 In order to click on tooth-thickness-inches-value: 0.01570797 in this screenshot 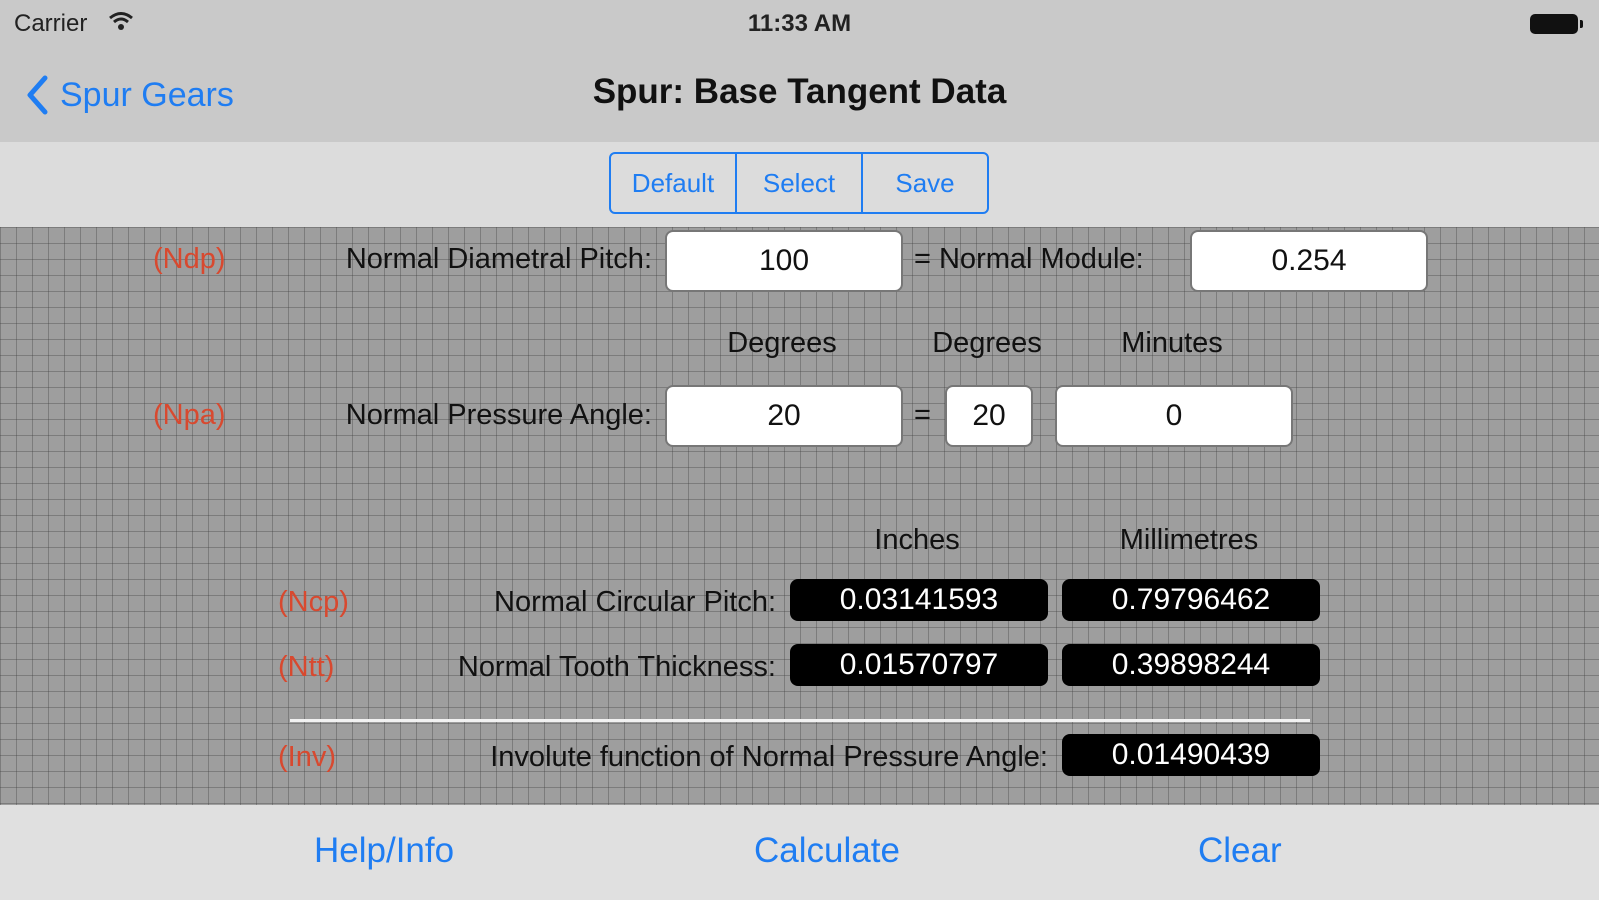, I will do `click(919, 665)`.